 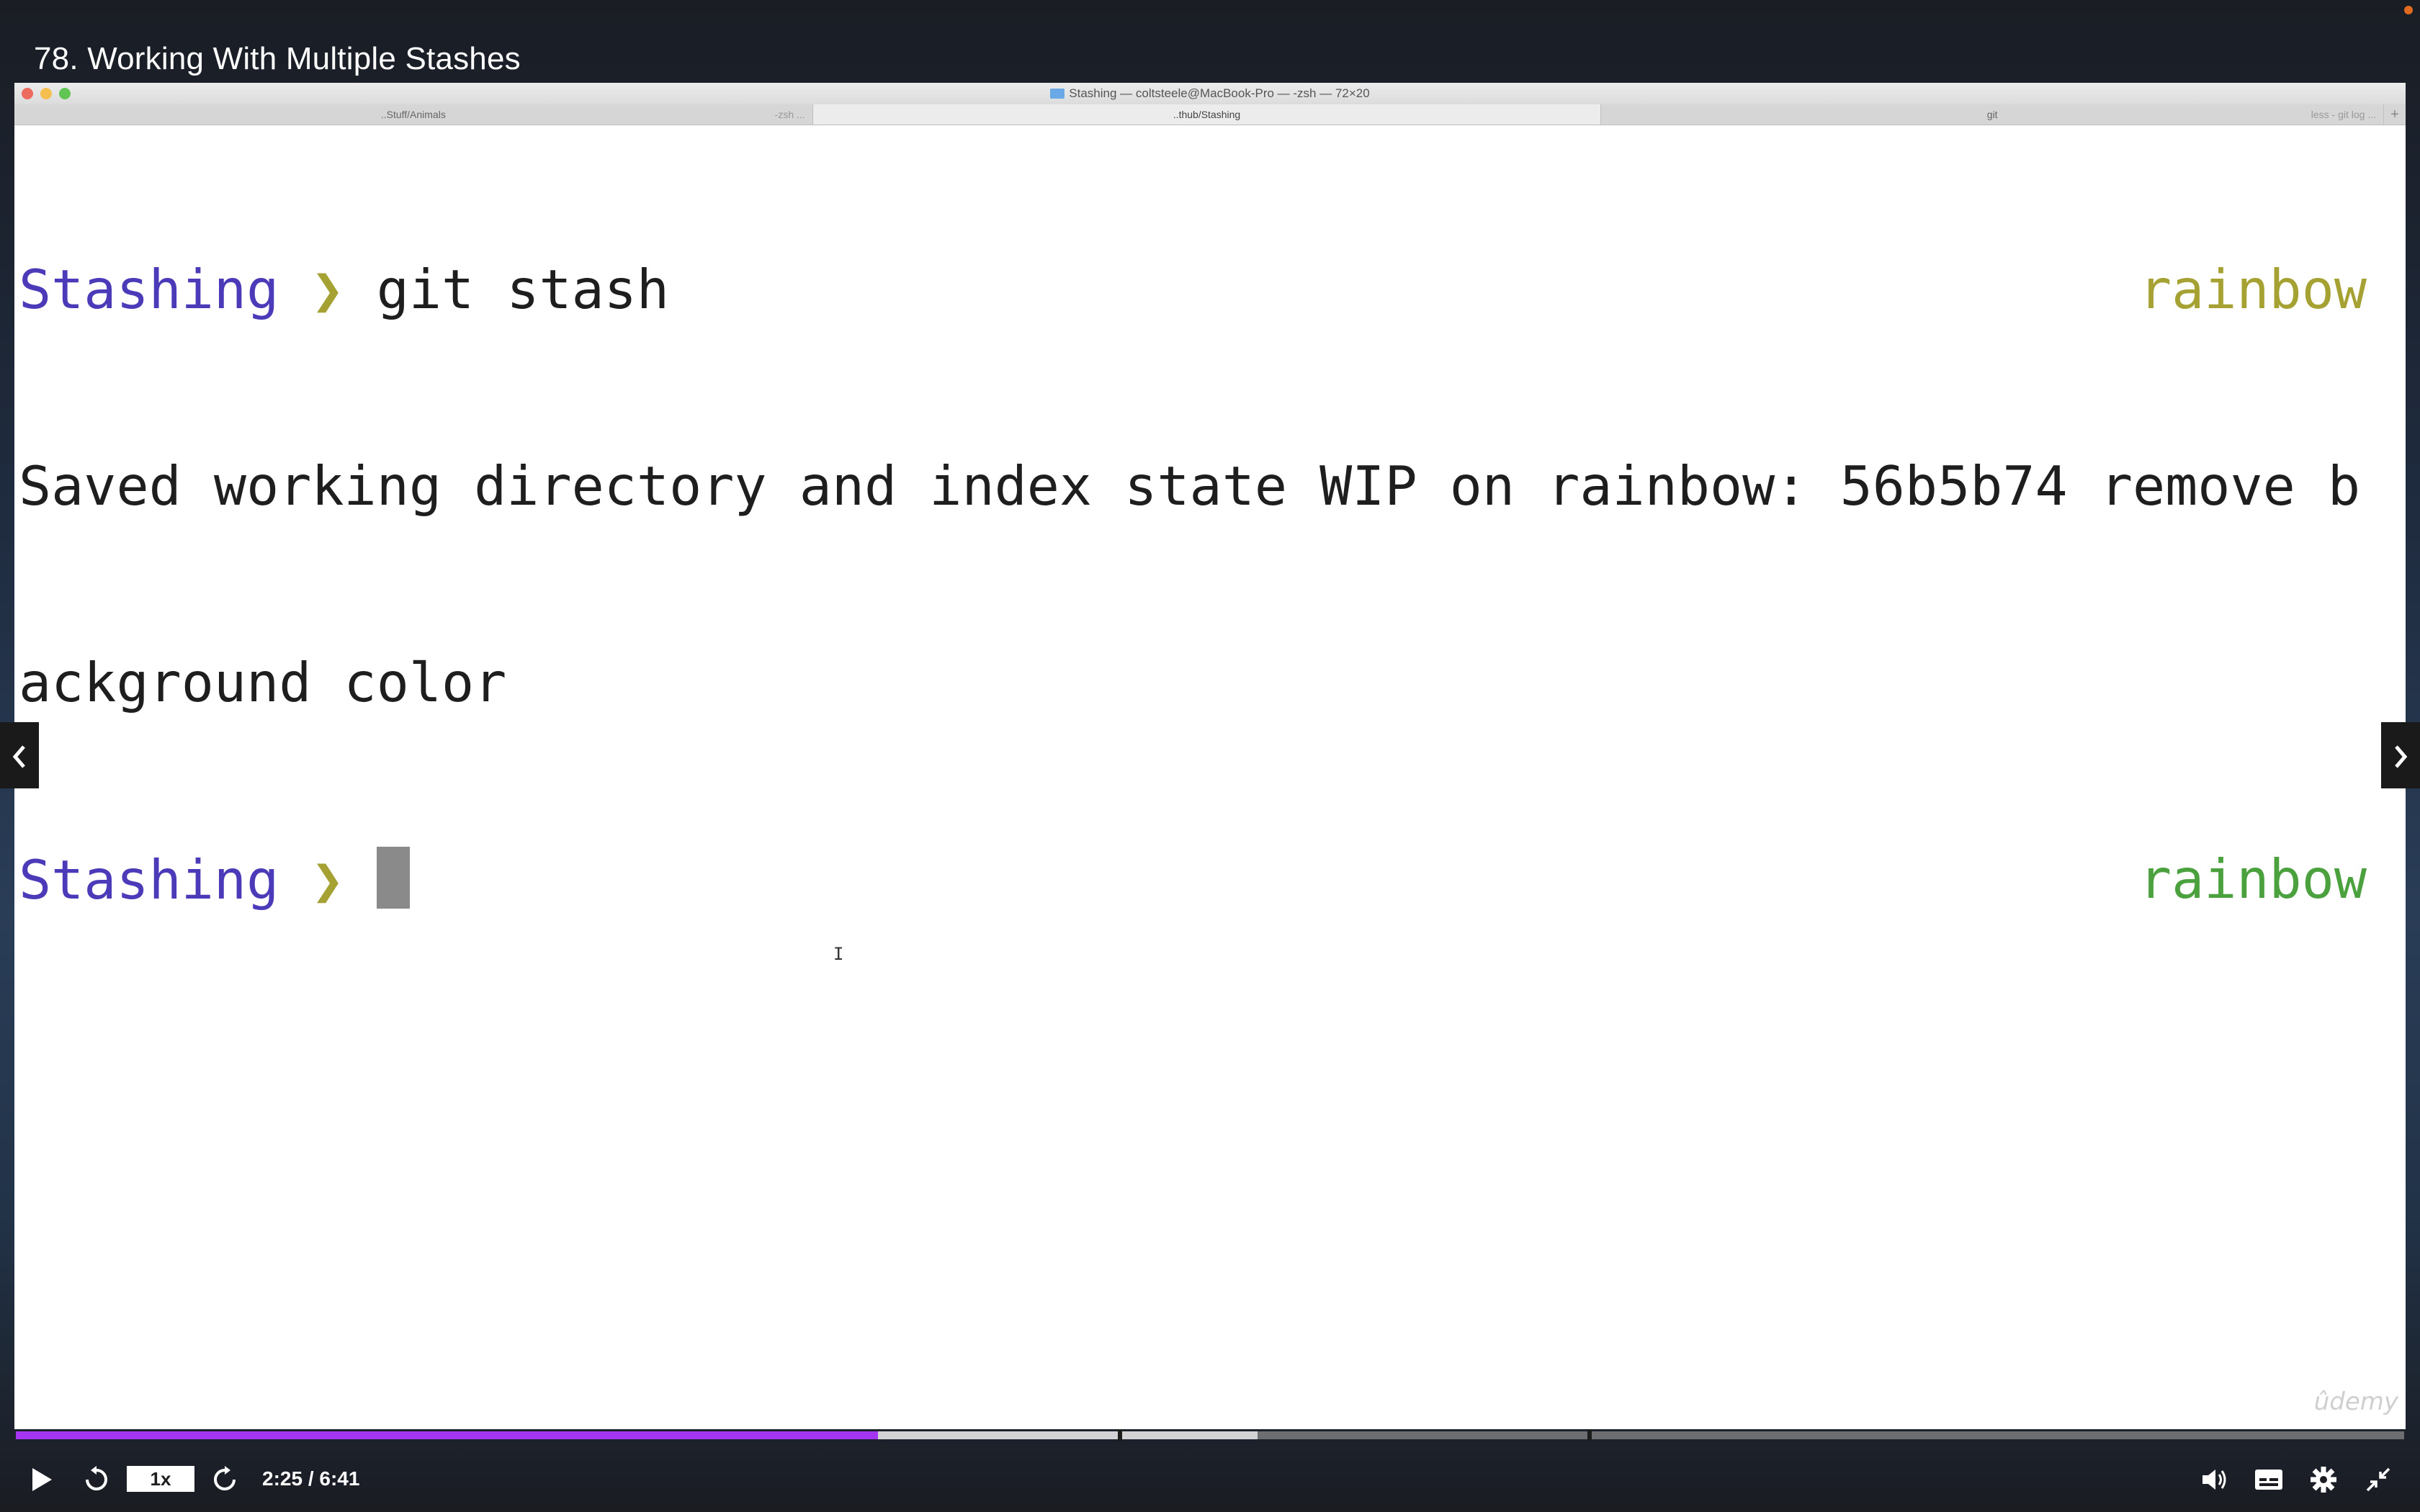 I want to click on exit-fullscreen-button, so click(x=2378, y=1479).